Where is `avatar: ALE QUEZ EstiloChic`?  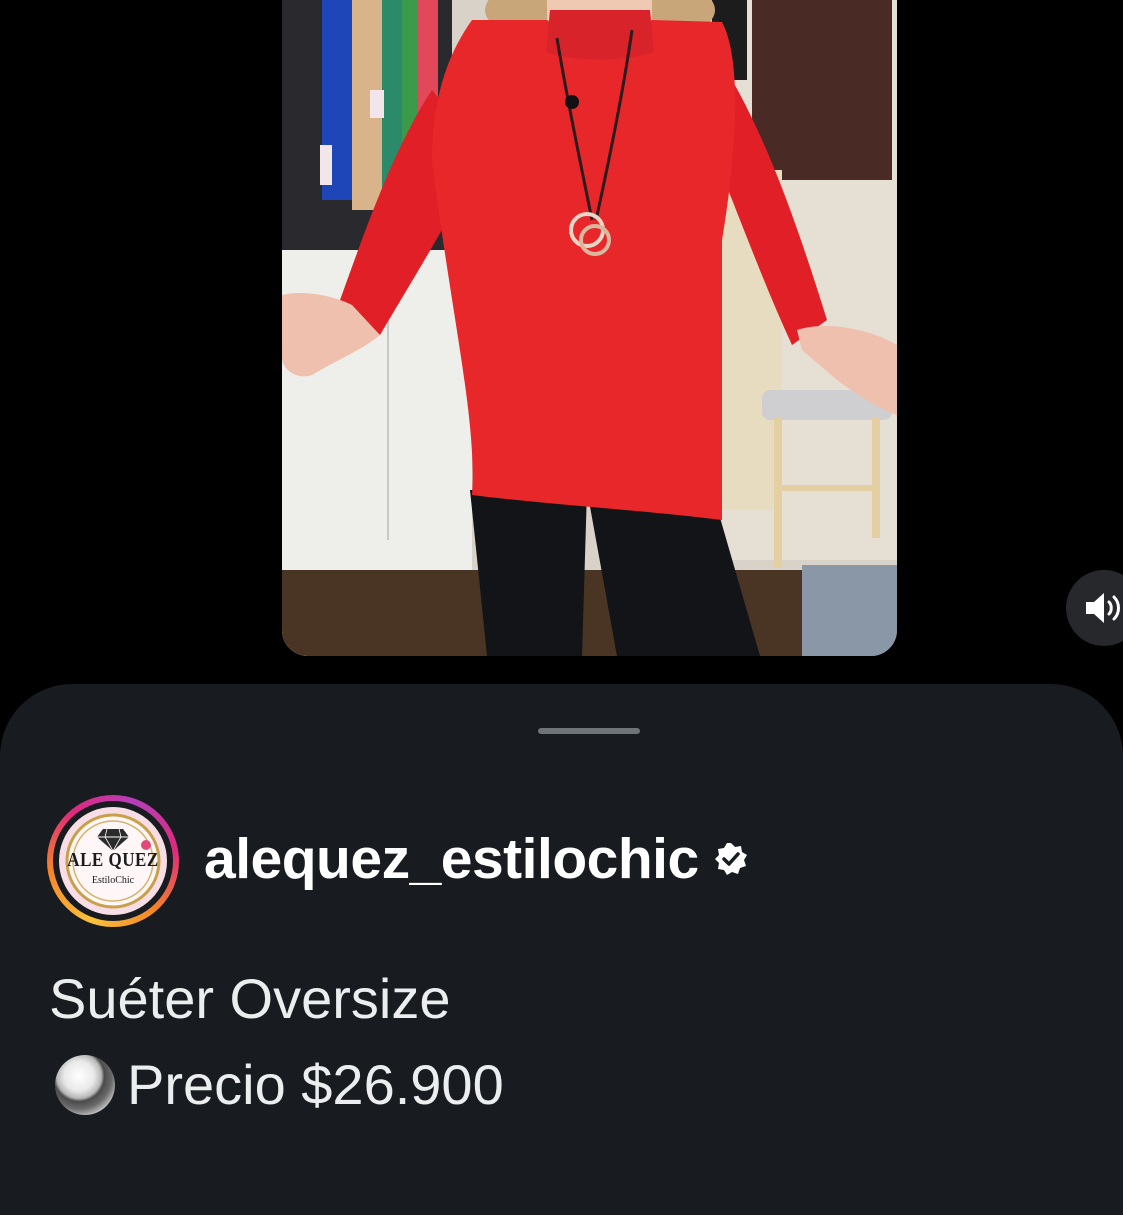 avatar: ALE QUEZ EstiloChic is located at coordinates (113, 861).